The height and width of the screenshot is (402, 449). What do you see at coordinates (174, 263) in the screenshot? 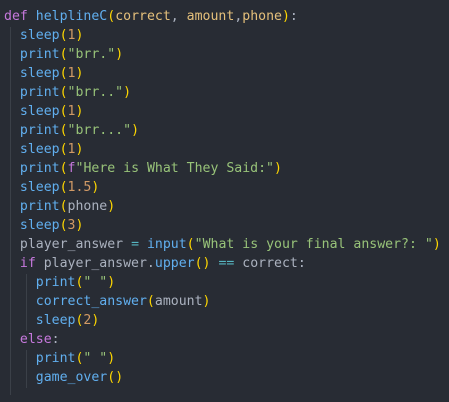
I see `code-token-fn: upper` at bounding box center [174, 263].